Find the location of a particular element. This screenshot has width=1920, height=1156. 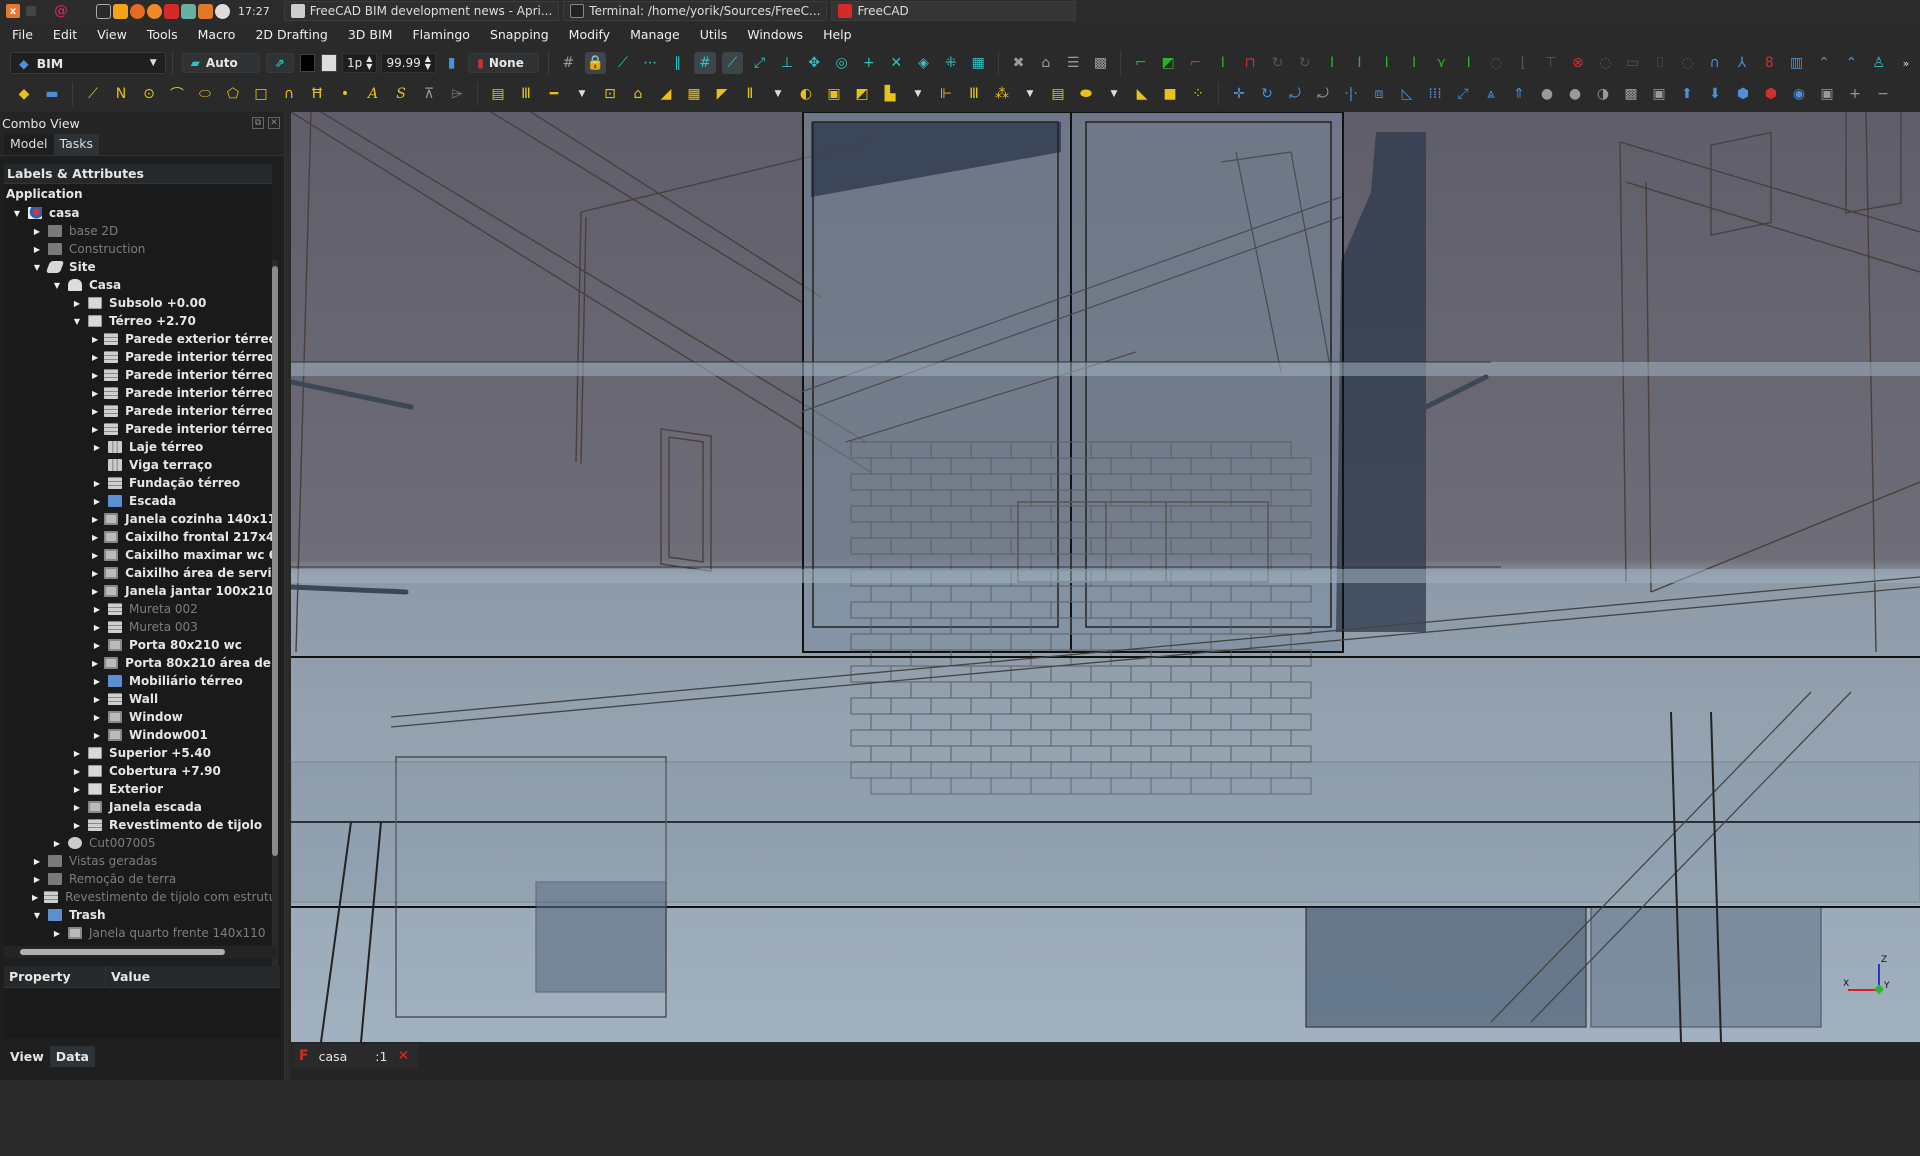

pipe-point-icon: ♙ is located at coordinates (1878, 63).